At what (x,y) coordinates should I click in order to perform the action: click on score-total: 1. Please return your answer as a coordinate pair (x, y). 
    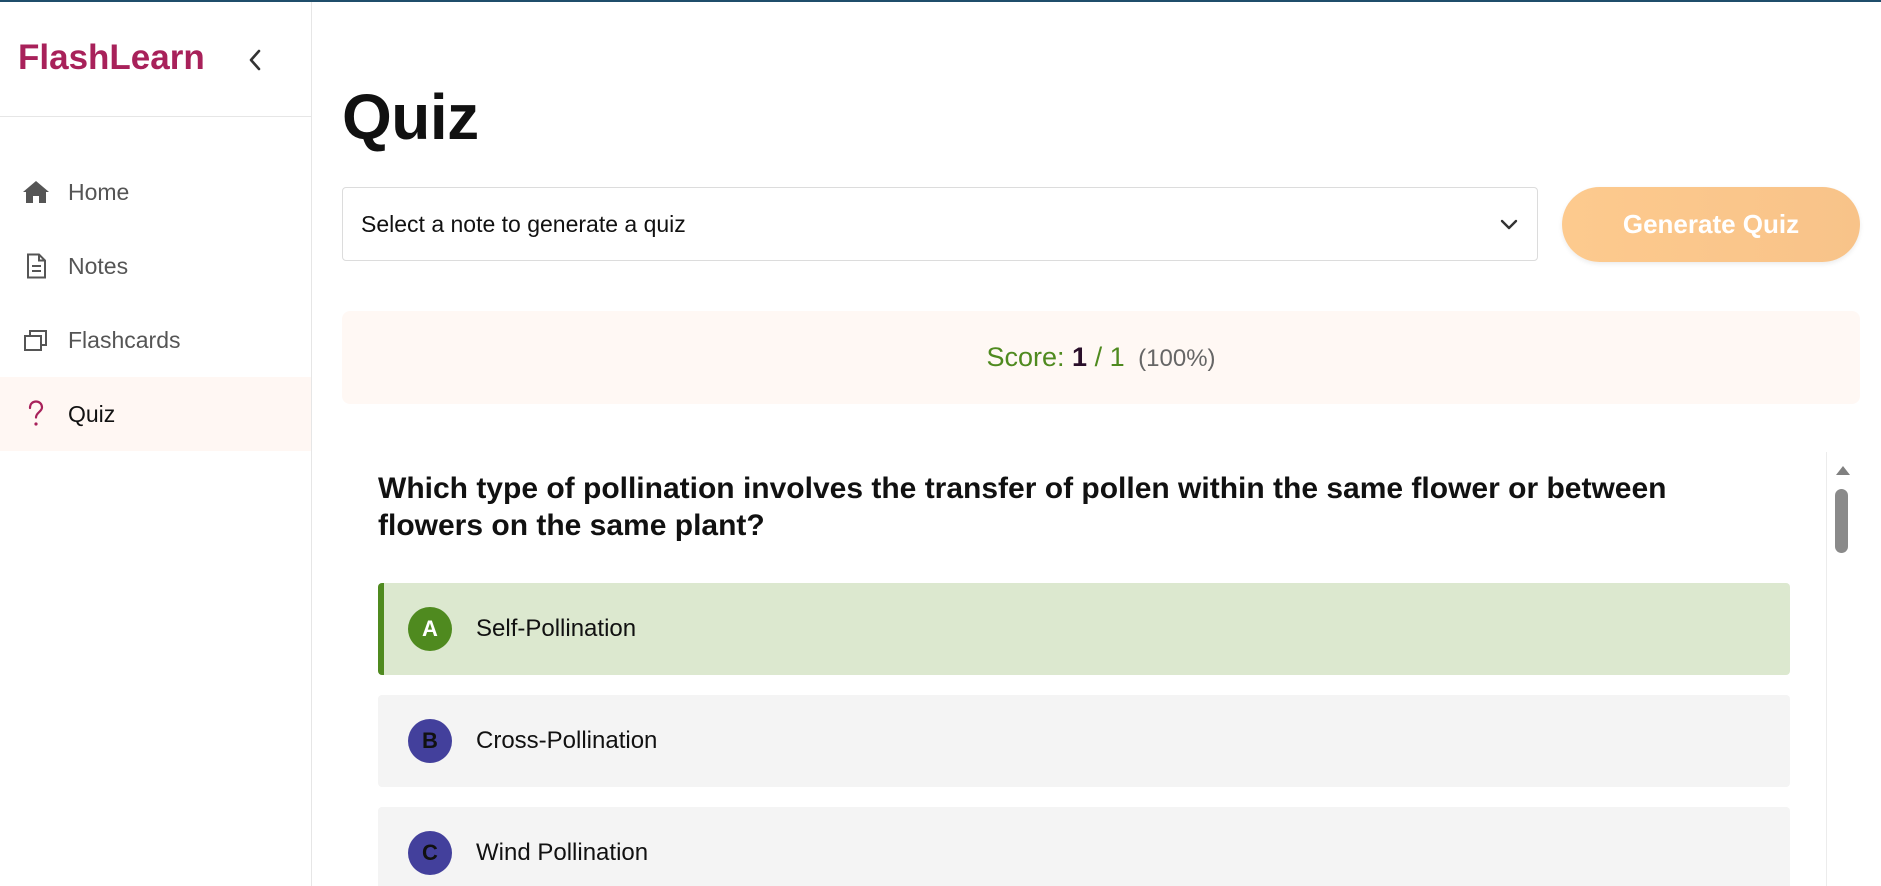
    Looking at the image, I should click on (1117, 357).